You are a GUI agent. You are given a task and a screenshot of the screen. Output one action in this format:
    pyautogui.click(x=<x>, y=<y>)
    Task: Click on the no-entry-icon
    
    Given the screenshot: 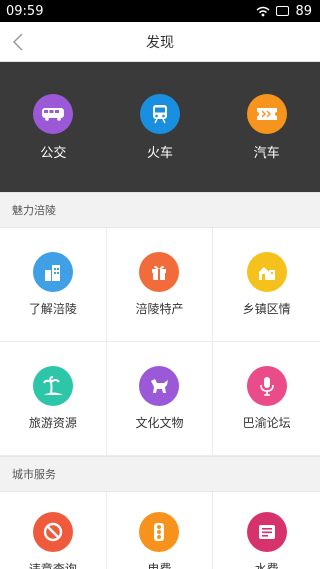 What is the action you would take?
    pyautogui.click(x=52, y=532)
    